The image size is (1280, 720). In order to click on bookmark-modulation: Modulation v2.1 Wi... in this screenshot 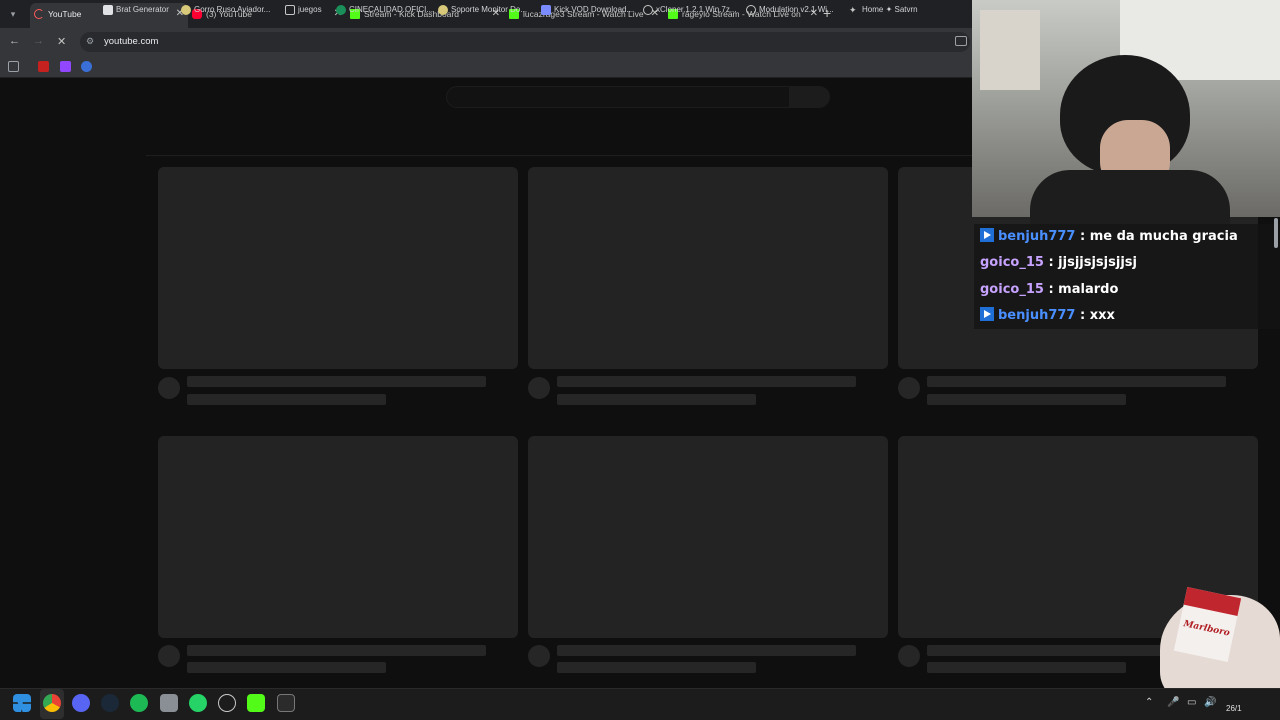, I will do `click(790, 10)`.